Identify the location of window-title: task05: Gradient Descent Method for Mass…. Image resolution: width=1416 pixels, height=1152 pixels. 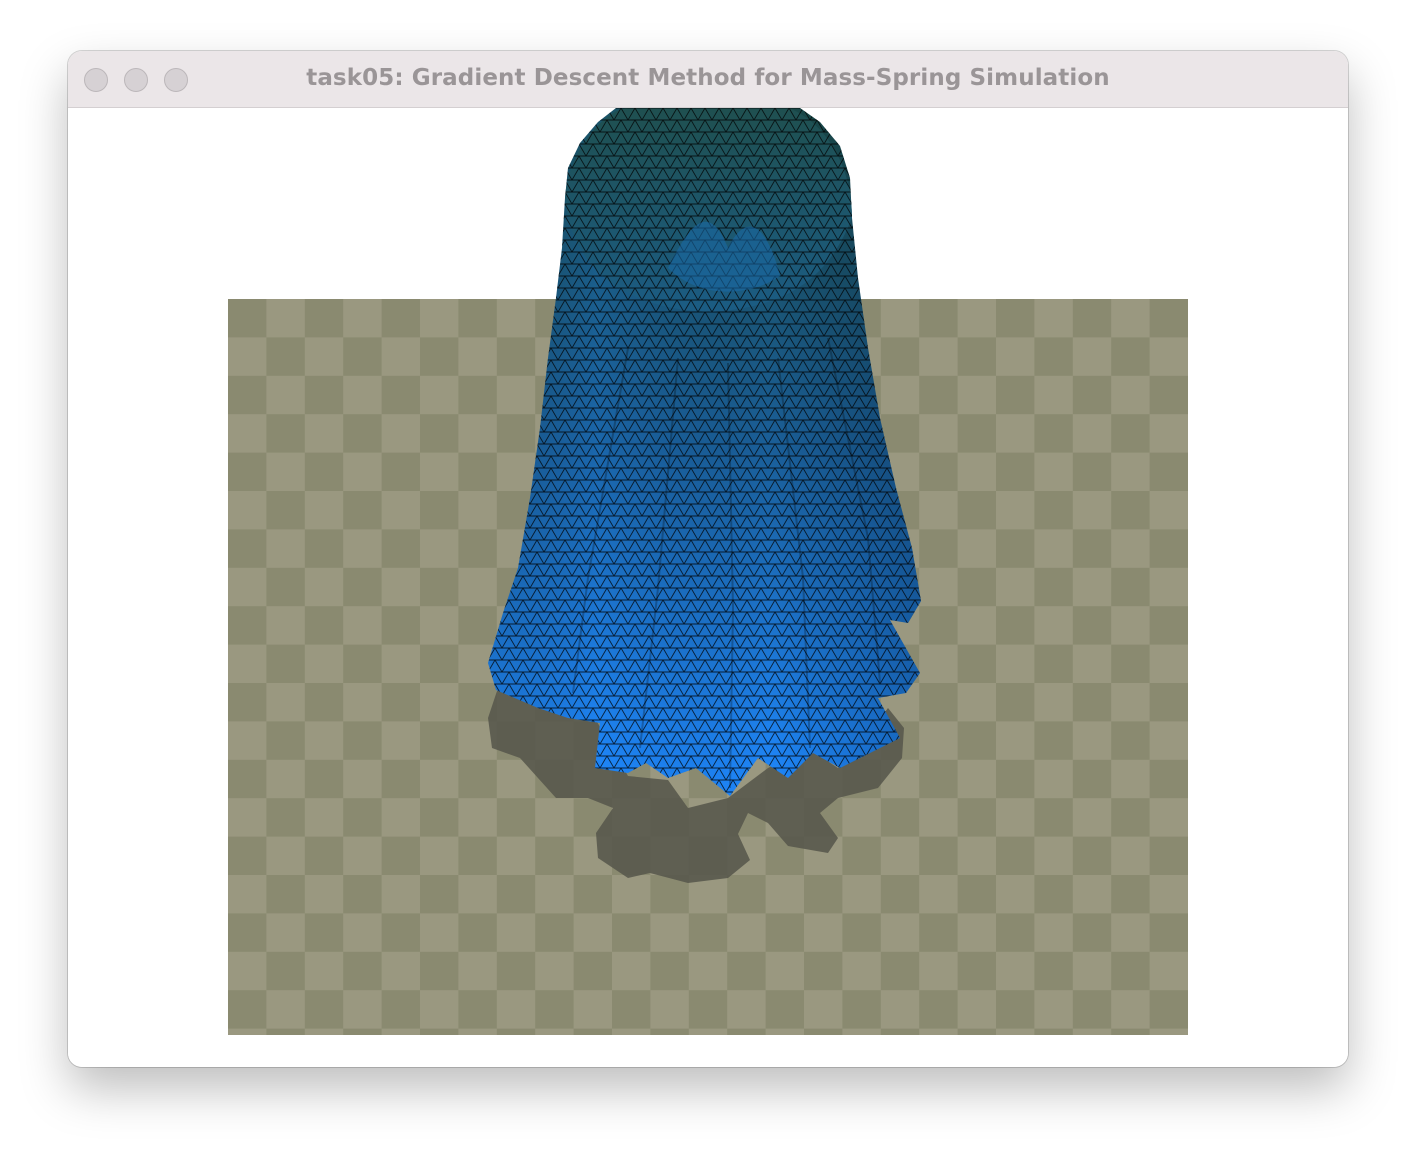
(708, 78).